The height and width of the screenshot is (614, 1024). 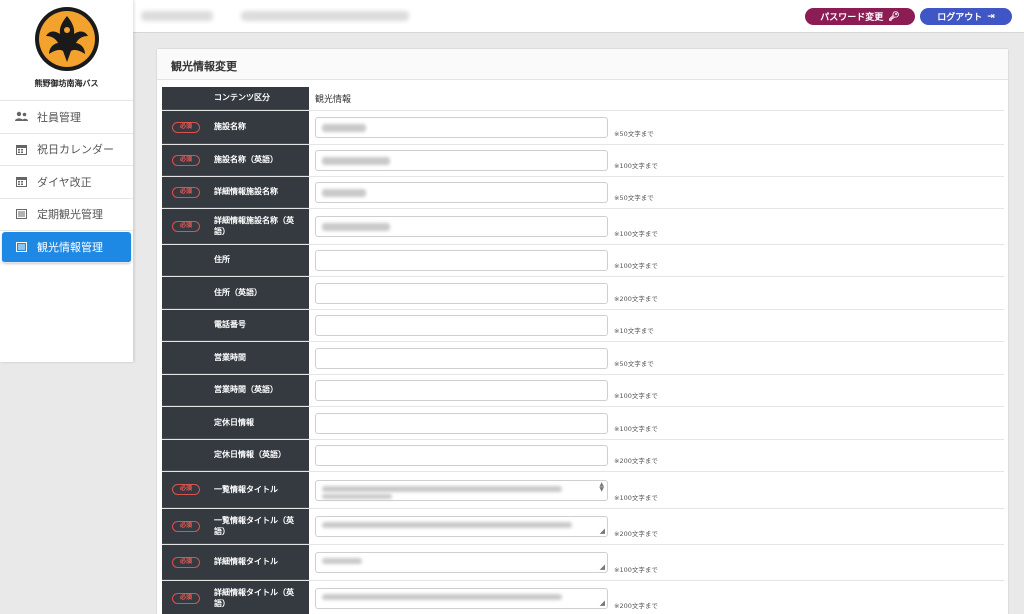 What do you see at coordinates (250, 455) in the screenshot?
I see `field-label: 定休日情報（英語）` at bounding box center [250, 455].